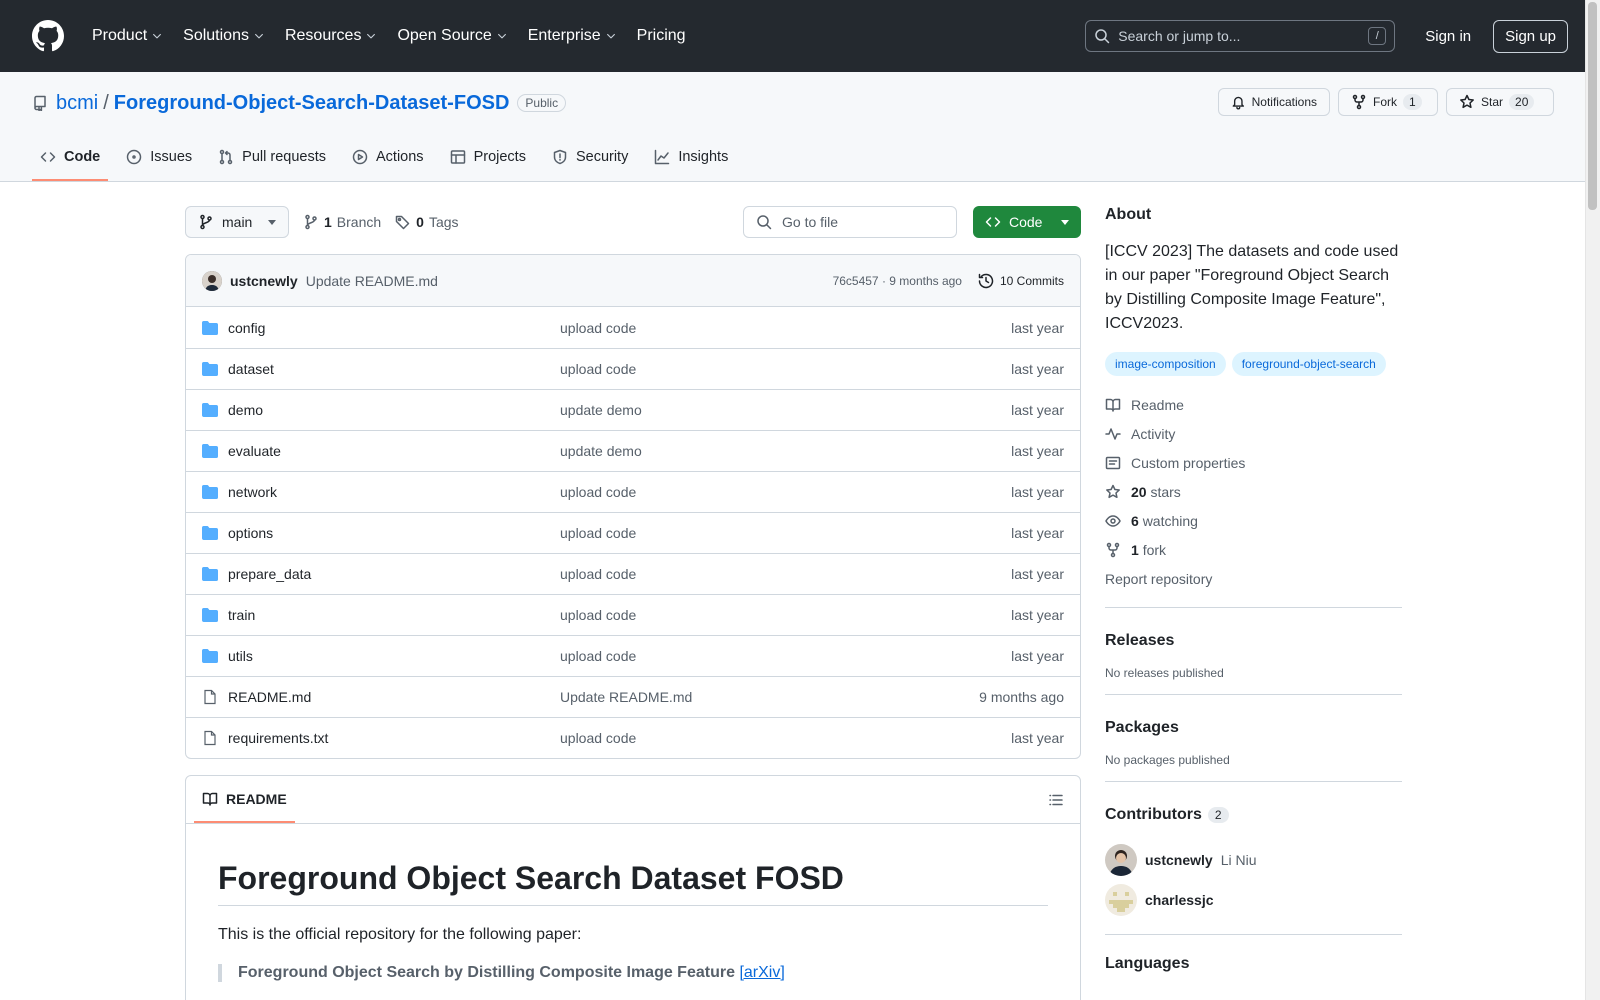  What do you see at coordinates (394, 369) in the screenshot?
I see `file-name-link: dataset` at bounding box center [394, 369].